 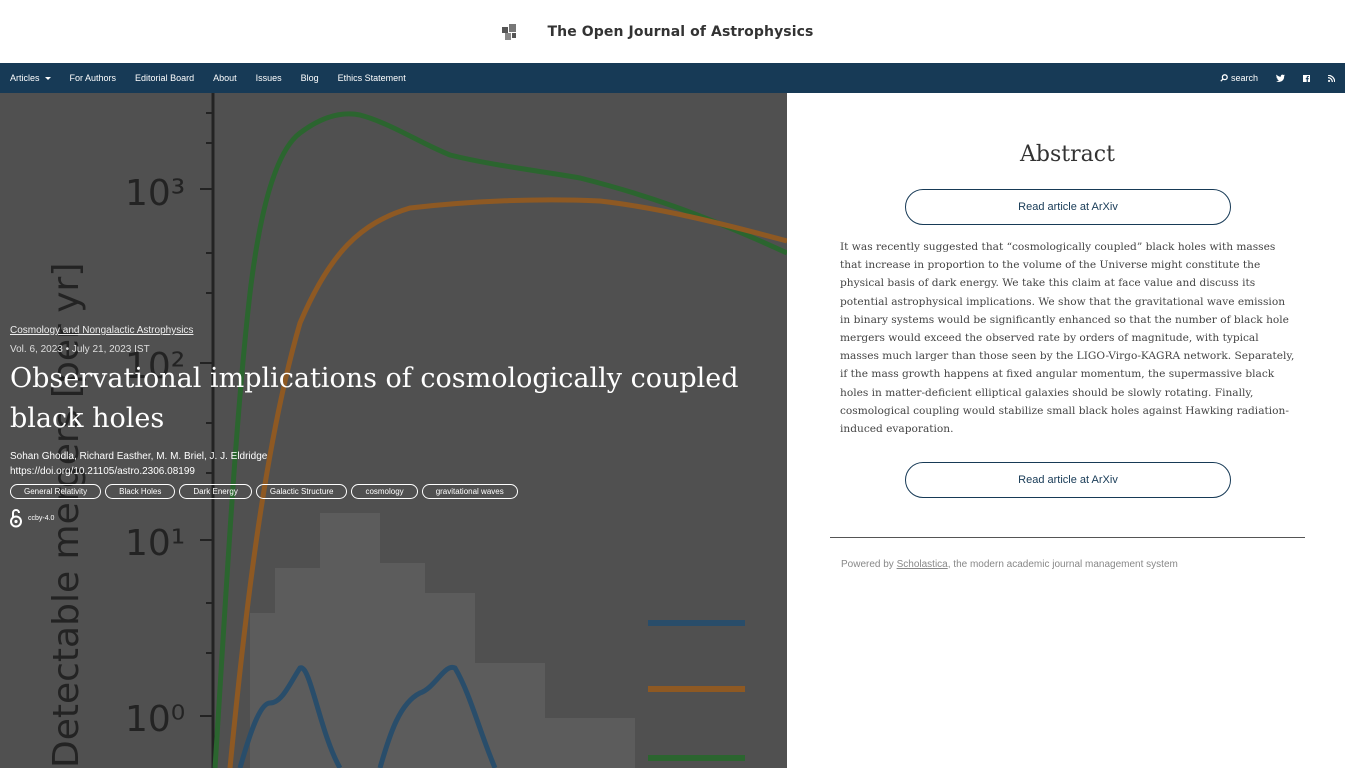 What do you see at coordinates (681, 32) in the screenshot?
I see `journal-title: The Open Journal of Astrophysics` at bounding box center [681, 32].